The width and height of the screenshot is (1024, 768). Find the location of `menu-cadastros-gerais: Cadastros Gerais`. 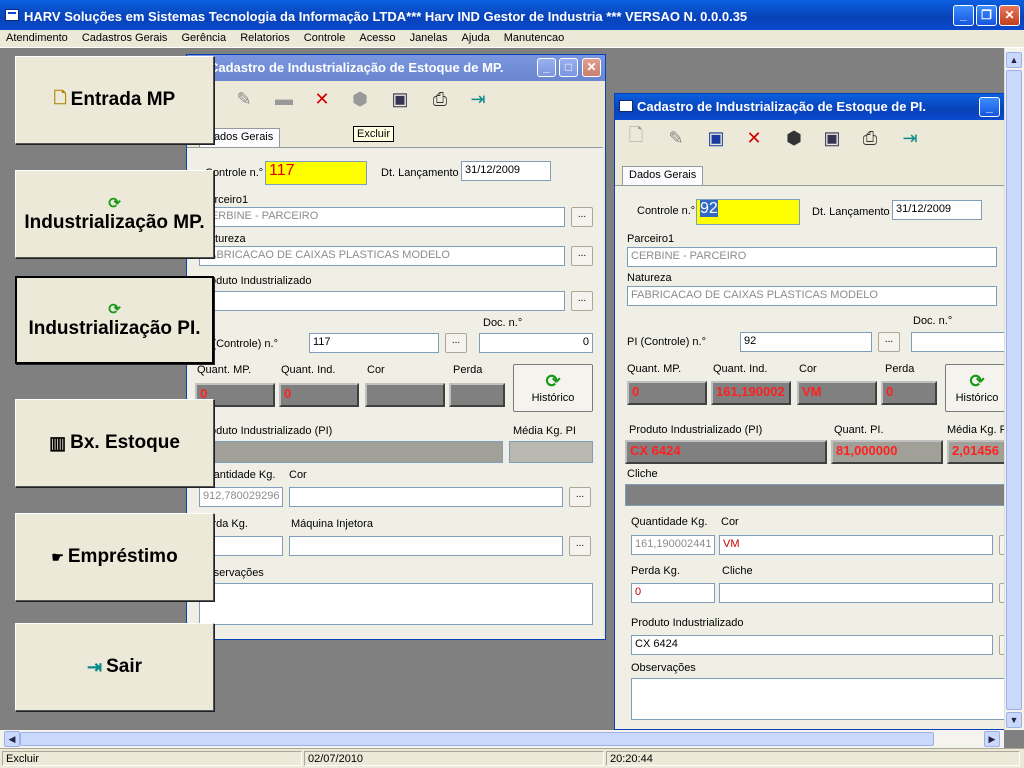

menu-cadastros-gerais: Cadastros Gerais is located at coordinates (124, 37).